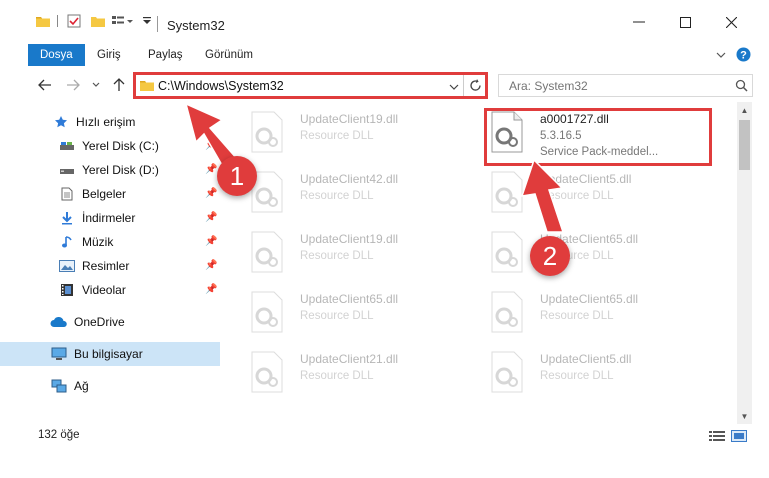 Image resolution: width=769 pixels, height=478 pixels. Describe the element at coordinates (374, 167) in the screenshot. I see `annotation-arrows` at that location.